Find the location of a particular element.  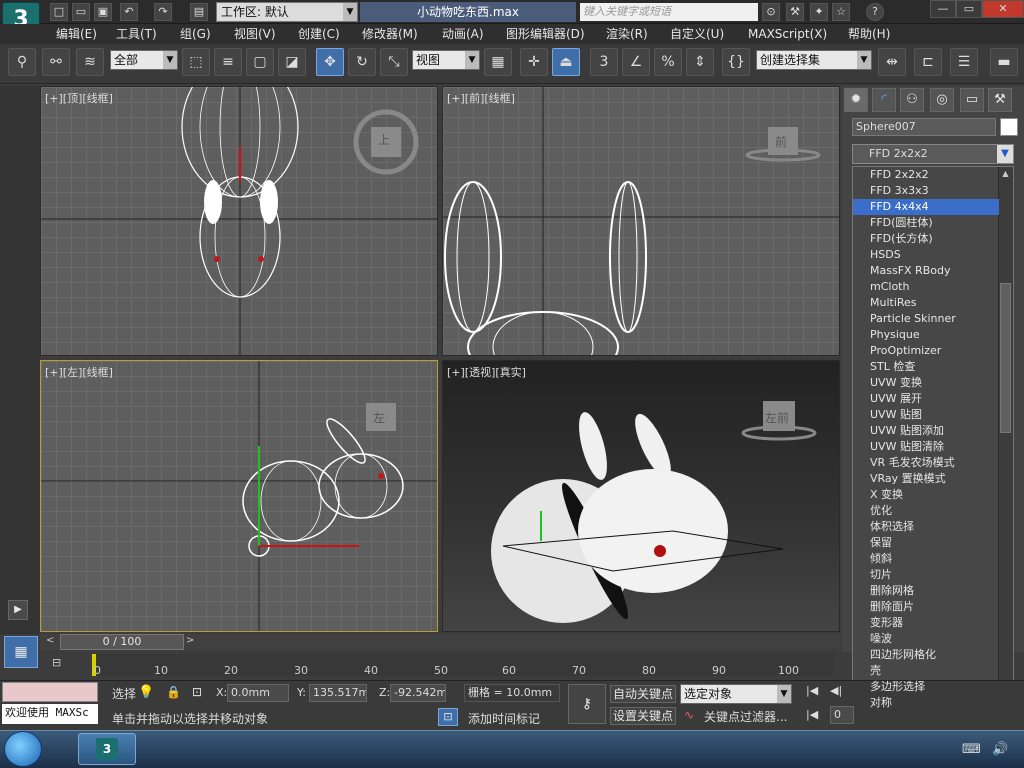

modifier-list-item: VR 毛发农场模式 is located at coordinates (926, 463).